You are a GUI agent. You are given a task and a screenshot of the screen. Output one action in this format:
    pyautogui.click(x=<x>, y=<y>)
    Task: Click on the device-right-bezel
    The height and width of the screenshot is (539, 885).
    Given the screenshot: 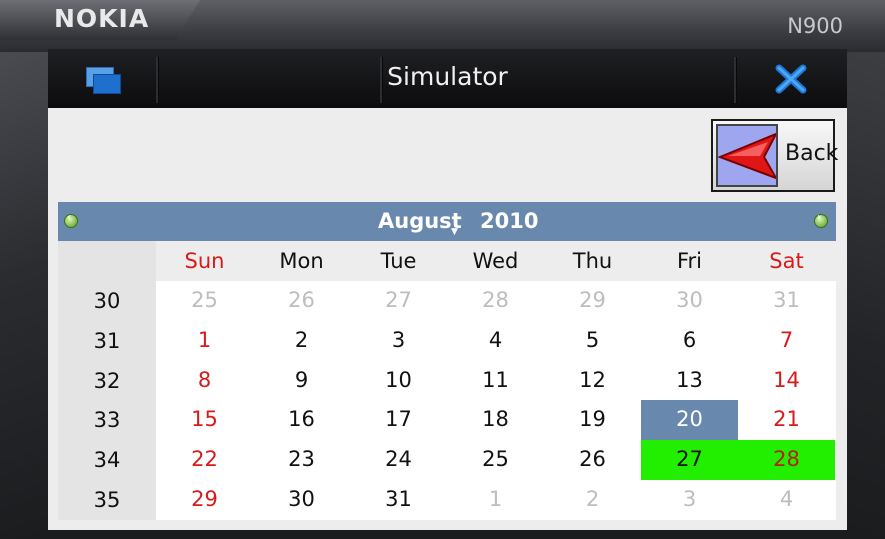 What is the action you would take?
    pyautogui.click(x=866, y=295)
    